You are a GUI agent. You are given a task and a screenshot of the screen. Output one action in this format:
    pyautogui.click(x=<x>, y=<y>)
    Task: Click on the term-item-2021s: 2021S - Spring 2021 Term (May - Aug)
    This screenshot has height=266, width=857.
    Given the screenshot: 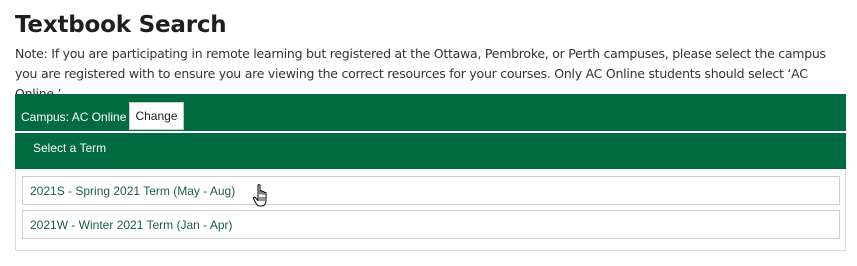 What is the action you would take?
    pyautogui.click(x=431, y=190)
    